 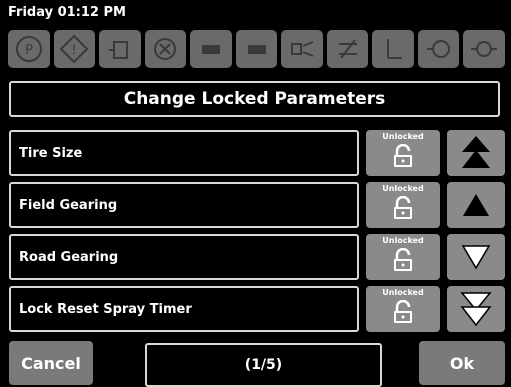 I want to click on parameter-row-tire-size: Tire Size, so click(x=184, y=153).